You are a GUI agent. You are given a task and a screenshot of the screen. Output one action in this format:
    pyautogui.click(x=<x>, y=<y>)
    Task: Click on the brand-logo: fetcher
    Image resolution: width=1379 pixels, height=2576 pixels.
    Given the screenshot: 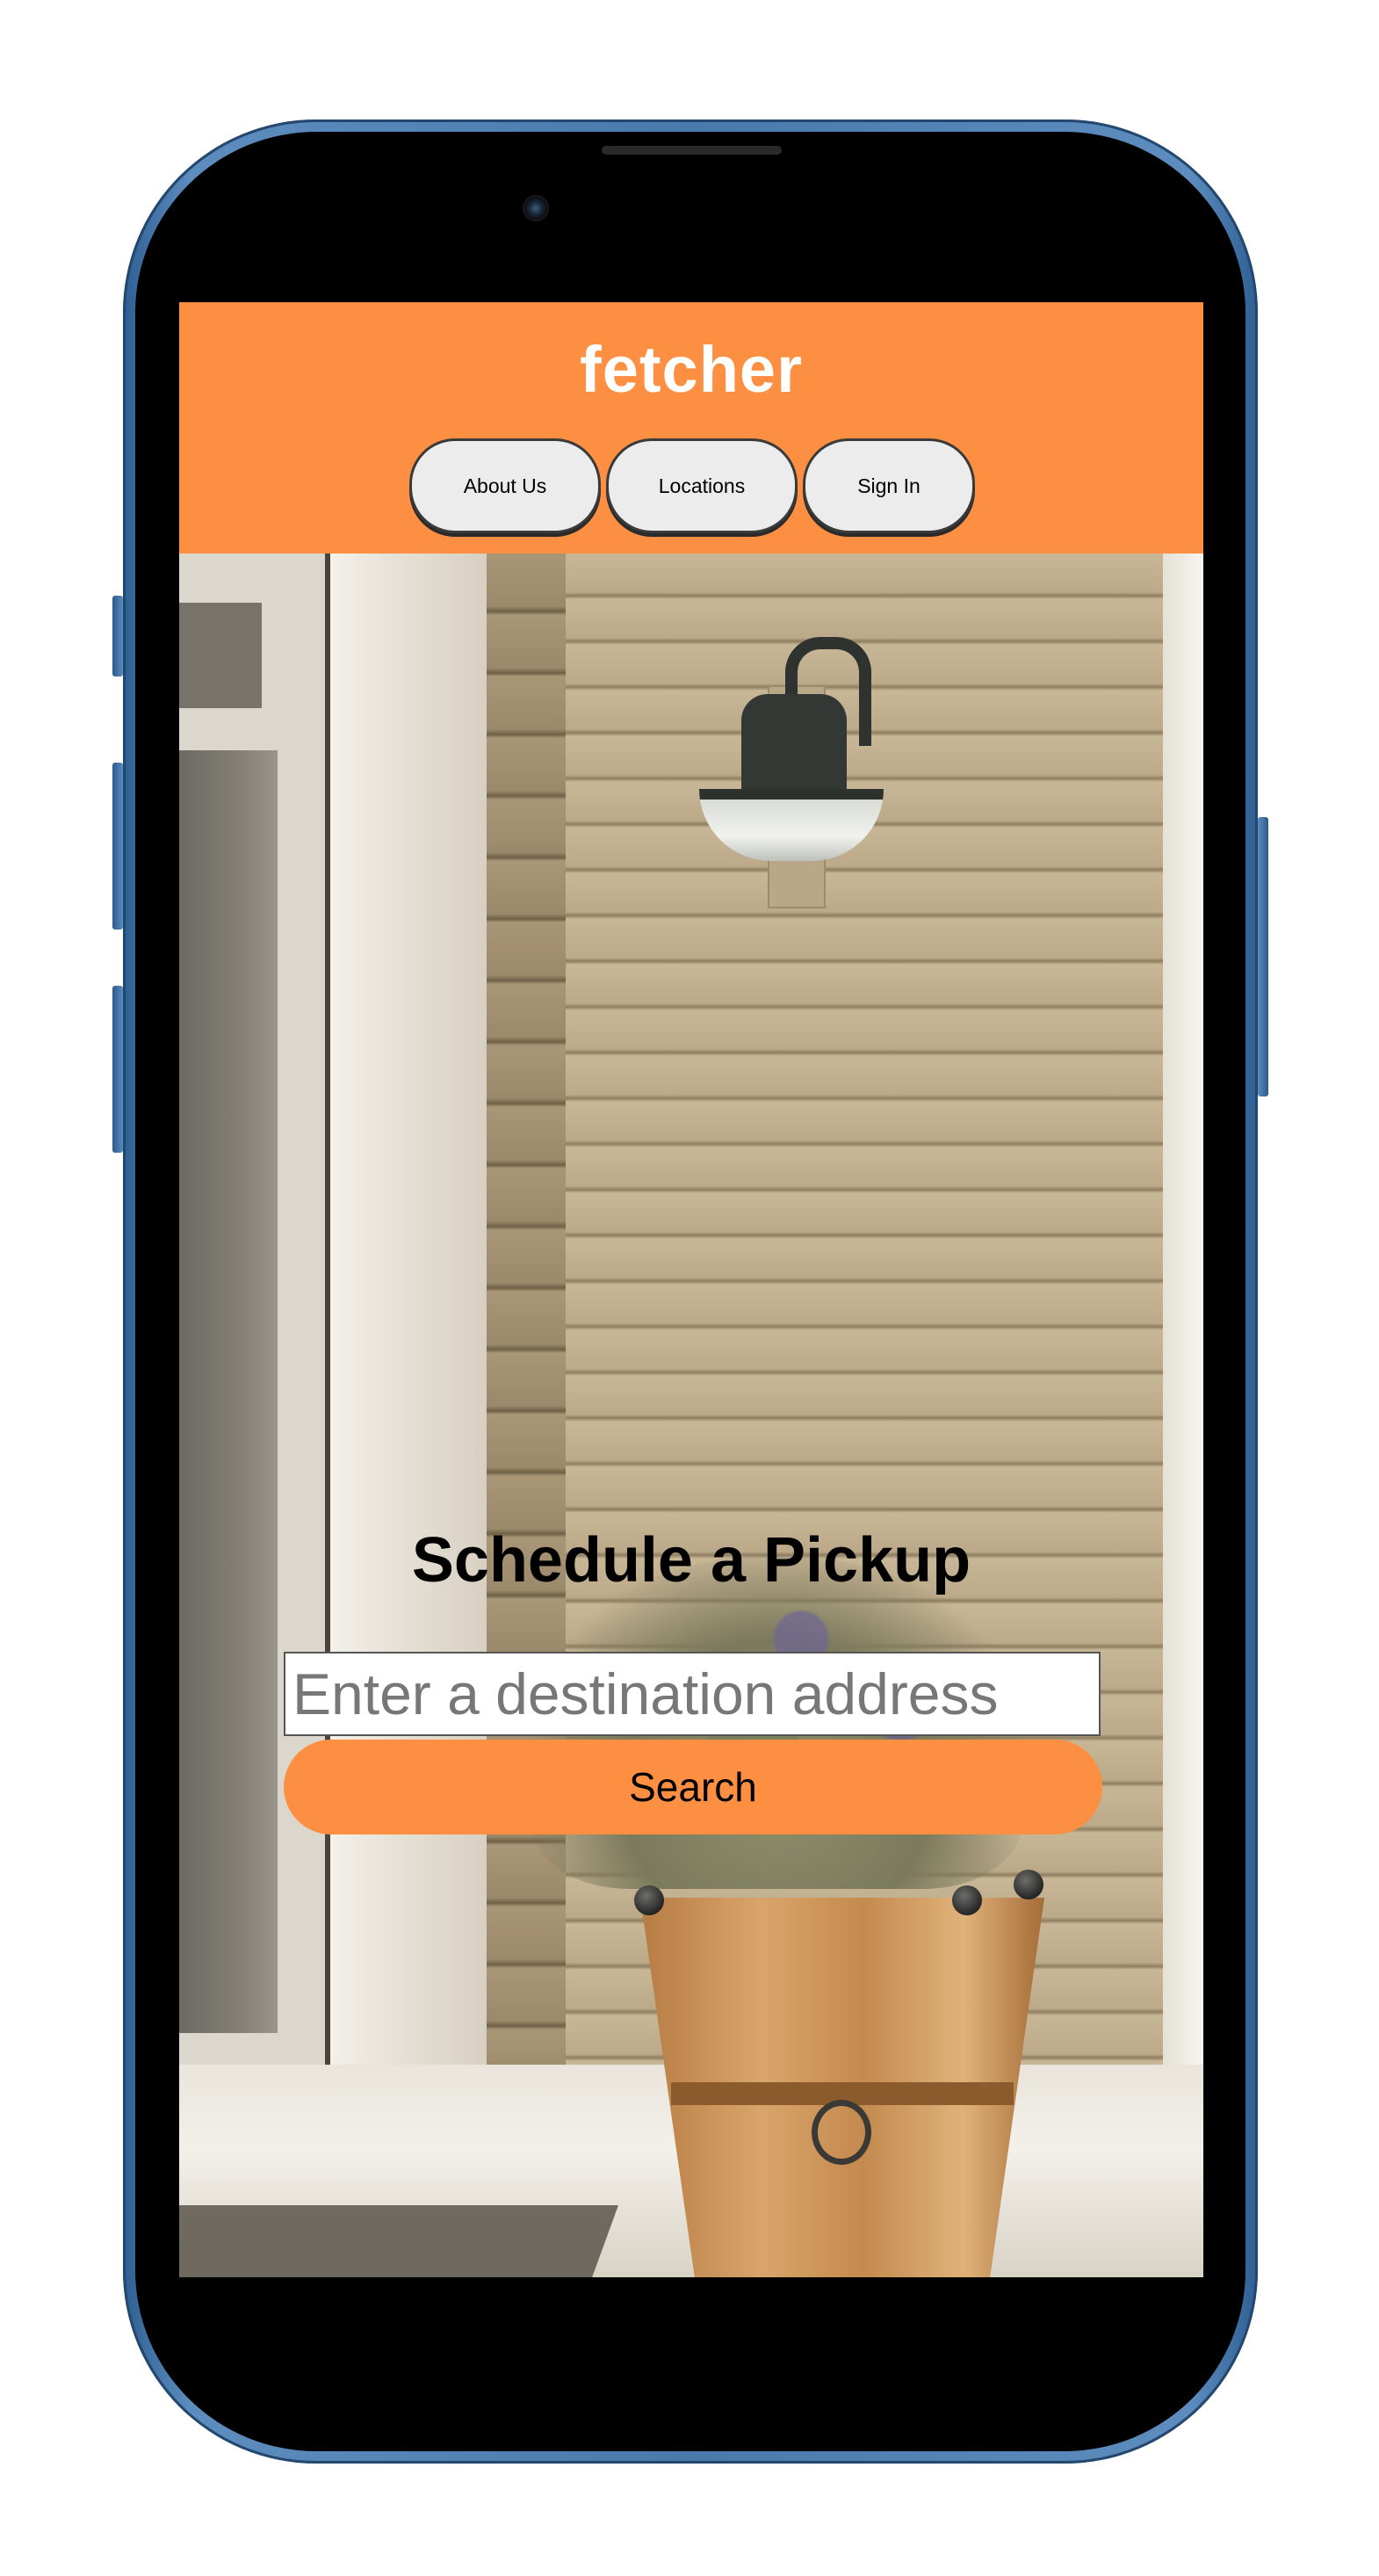 What is the action you would take?
    pyautogui.click(x=691, y=369)
    